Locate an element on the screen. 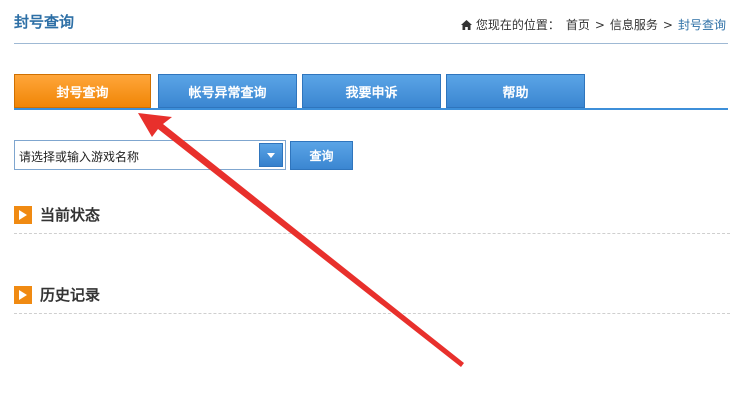 The width and height of the screenshot is (744, 418). section-title-history: 历史记录 is located at coordinates (70, 295).